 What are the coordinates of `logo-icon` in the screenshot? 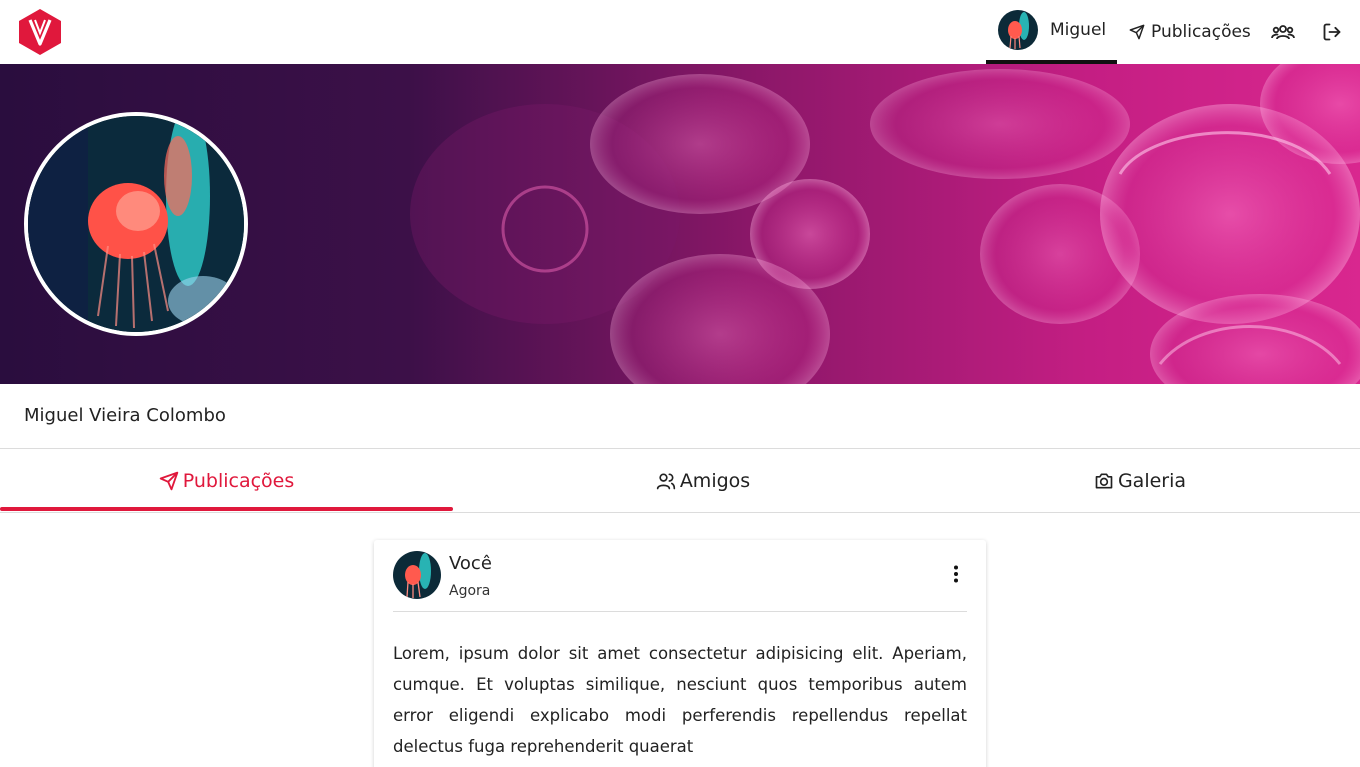 It's located at (40, 32).